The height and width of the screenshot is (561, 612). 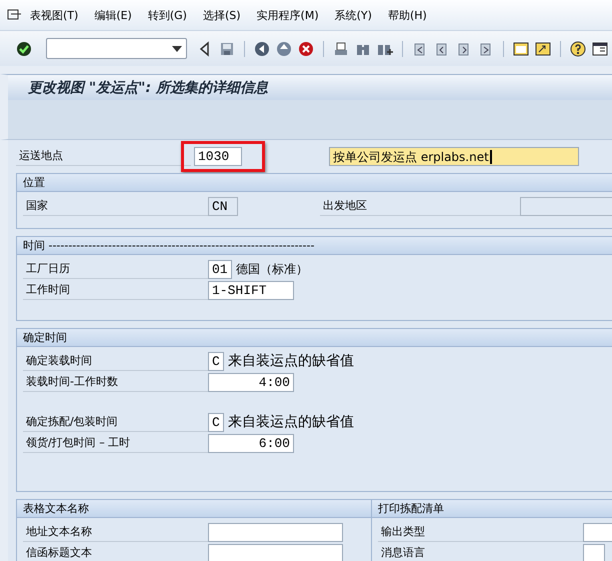 I want to click on field-label: 工厂日历, so click(x=115, y=269).